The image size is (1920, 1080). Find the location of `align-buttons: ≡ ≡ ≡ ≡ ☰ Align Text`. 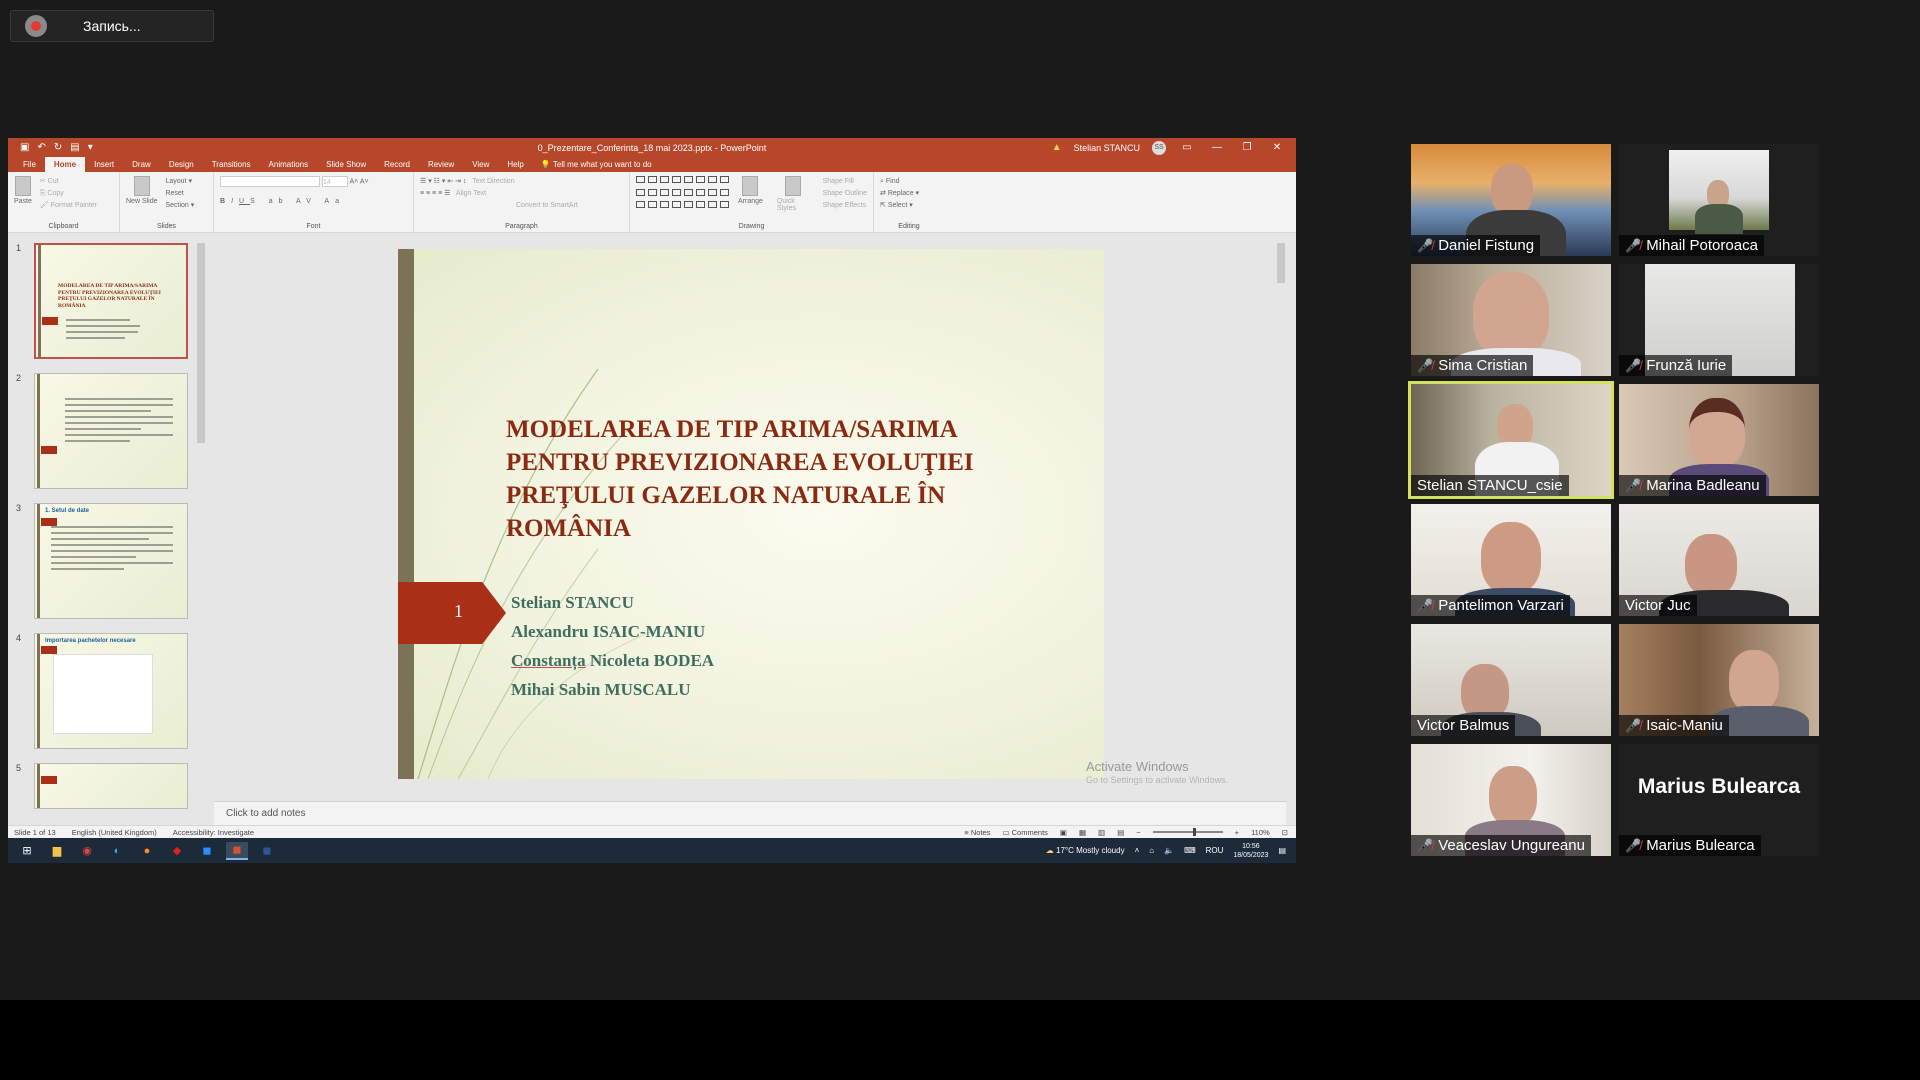

align-buttons: ≡ ≡ ≡ ≡ ☰ Align Text is located at coordinates (521, 194).